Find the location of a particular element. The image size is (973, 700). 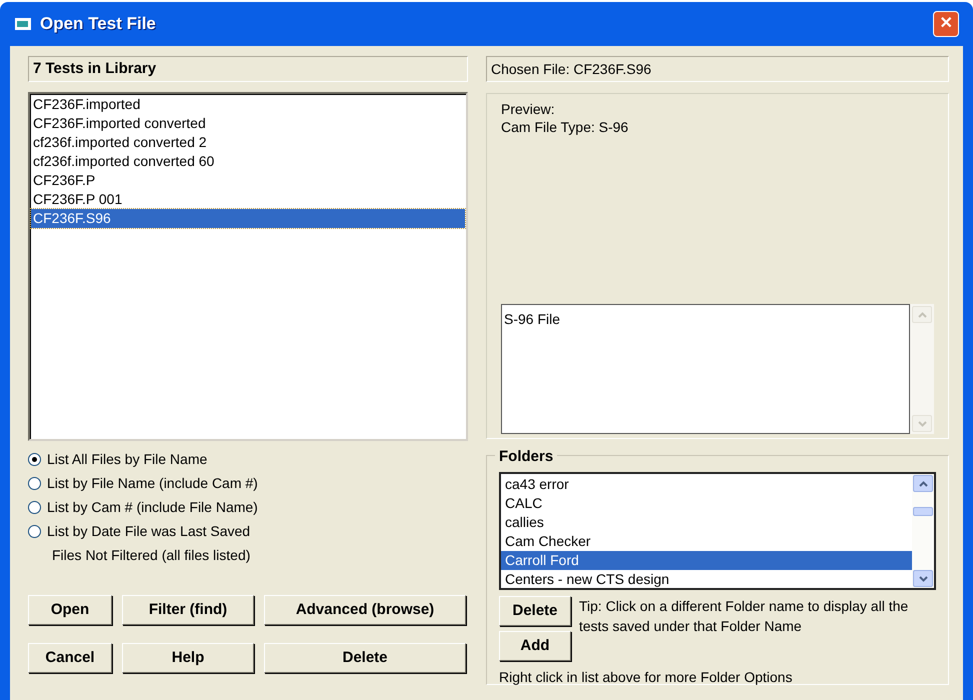

file-item: cf236f.imported converted 60 is located at coordinates (248, 161).